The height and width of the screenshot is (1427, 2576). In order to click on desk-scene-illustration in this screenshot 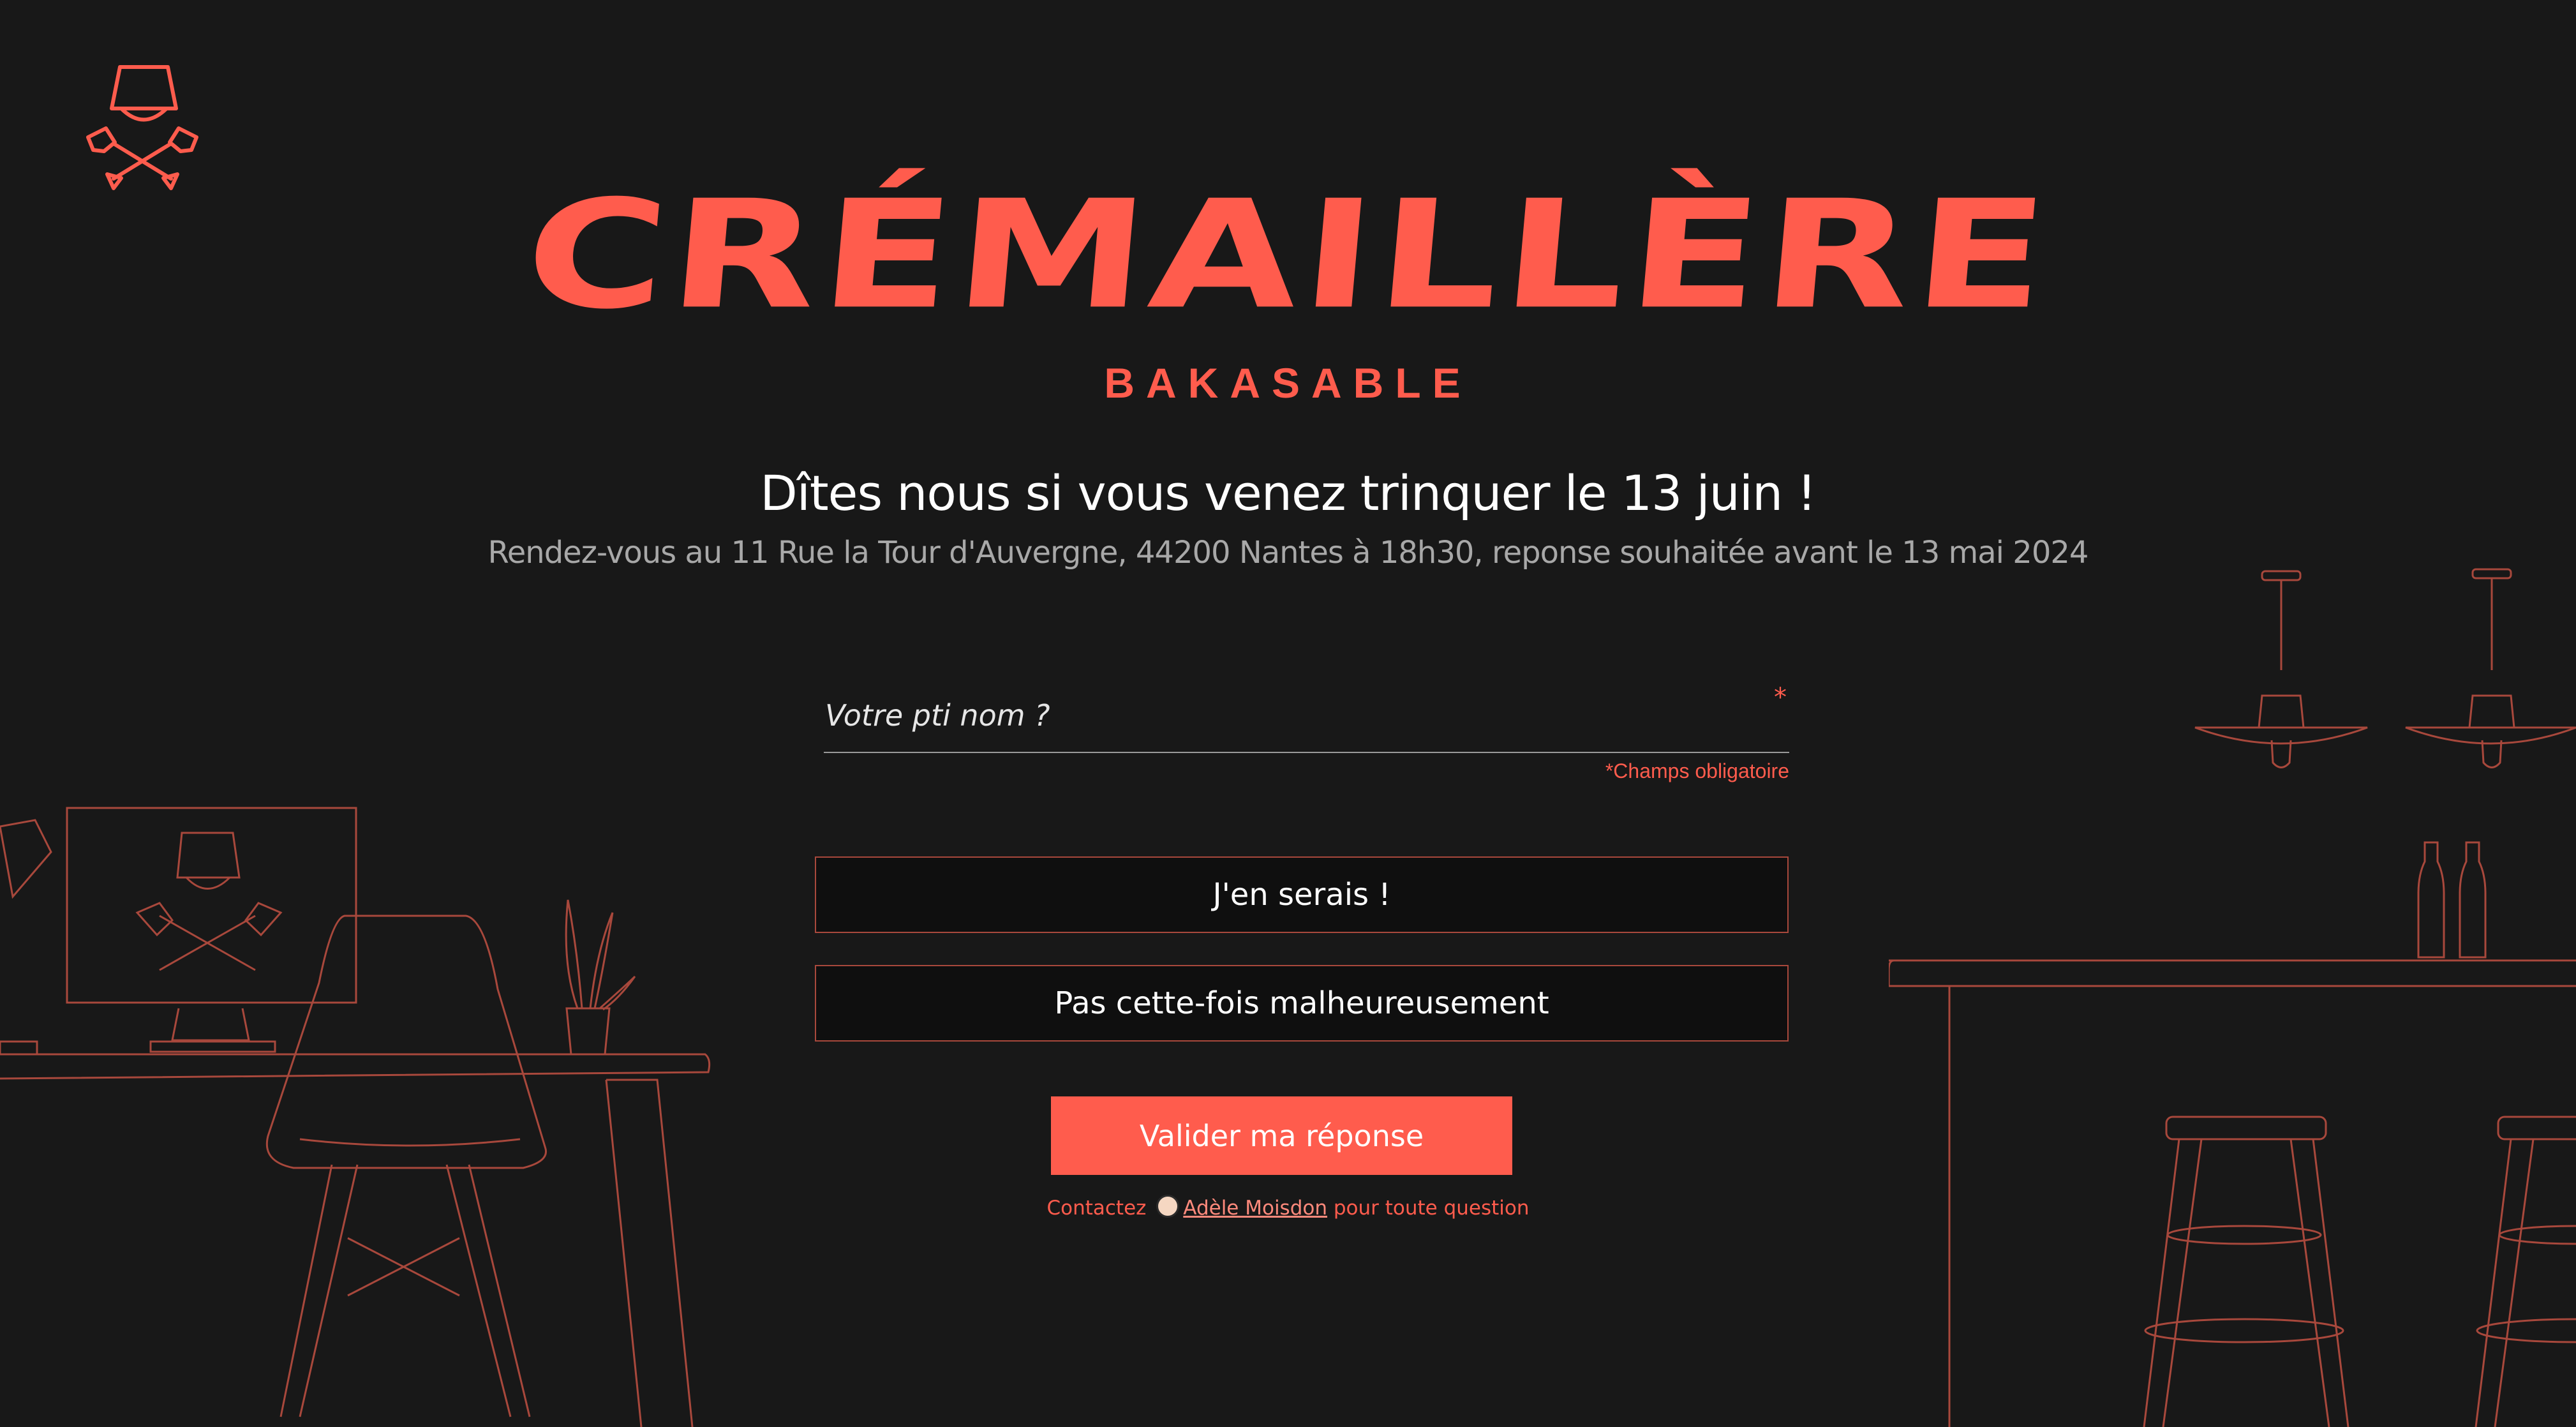, I will do `click(355, 1117)`.